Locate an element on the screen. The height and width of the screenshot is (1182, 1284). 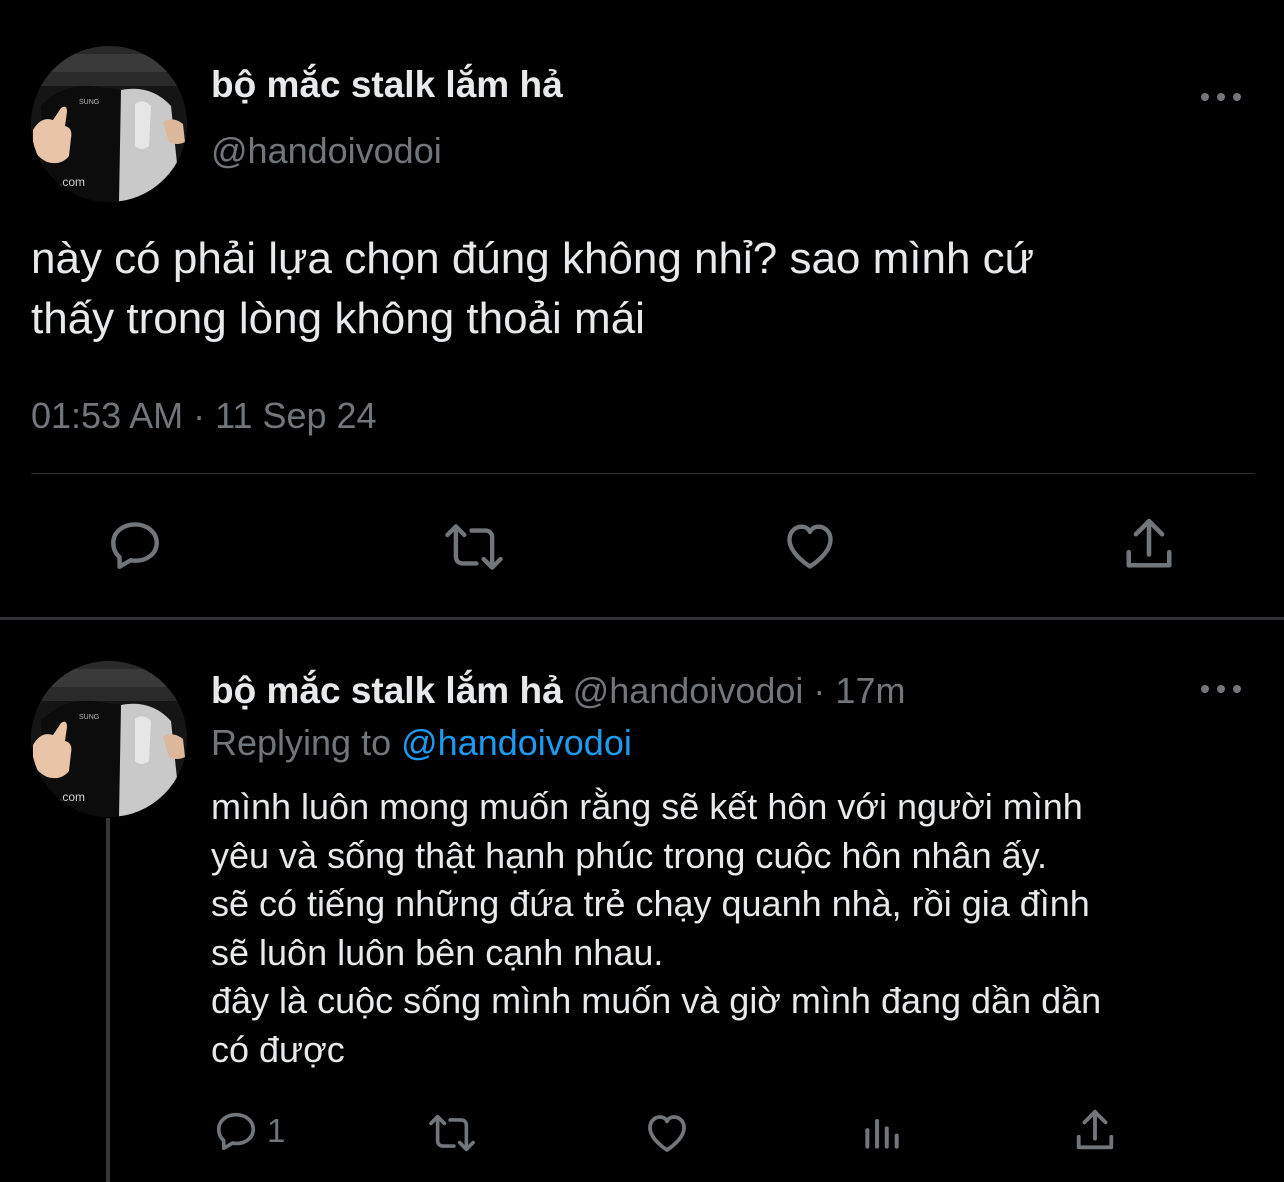
share-button is located at coordinates (1149, 545).